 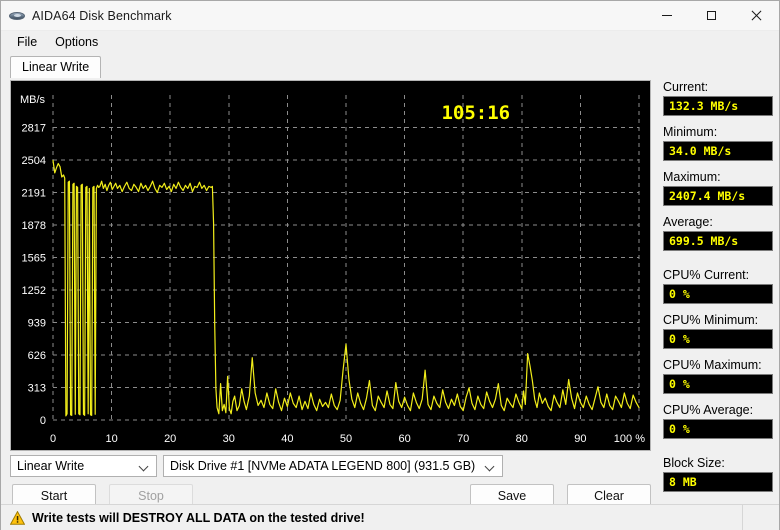 I want to click on y-axis-tick-label: 1878, so click(x=34, y=226).